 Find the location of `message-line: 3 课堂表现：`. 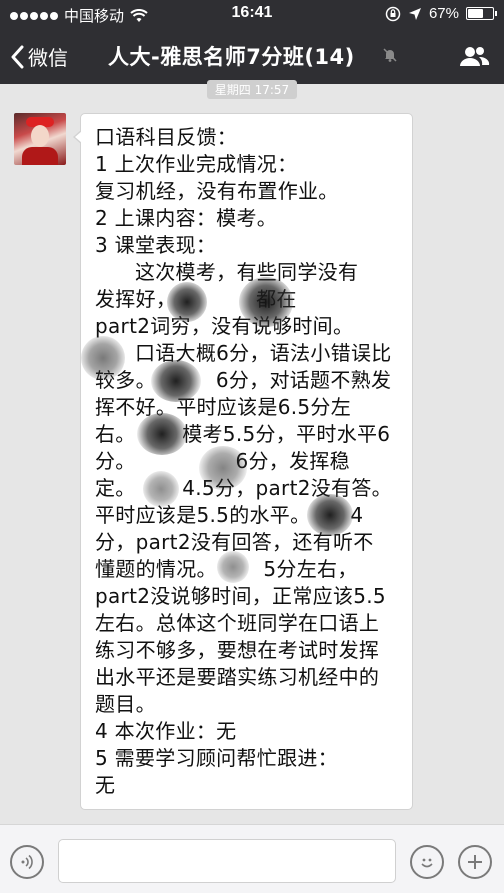

message-line: 3 课堂表现： is located at coordinates (156, 245).